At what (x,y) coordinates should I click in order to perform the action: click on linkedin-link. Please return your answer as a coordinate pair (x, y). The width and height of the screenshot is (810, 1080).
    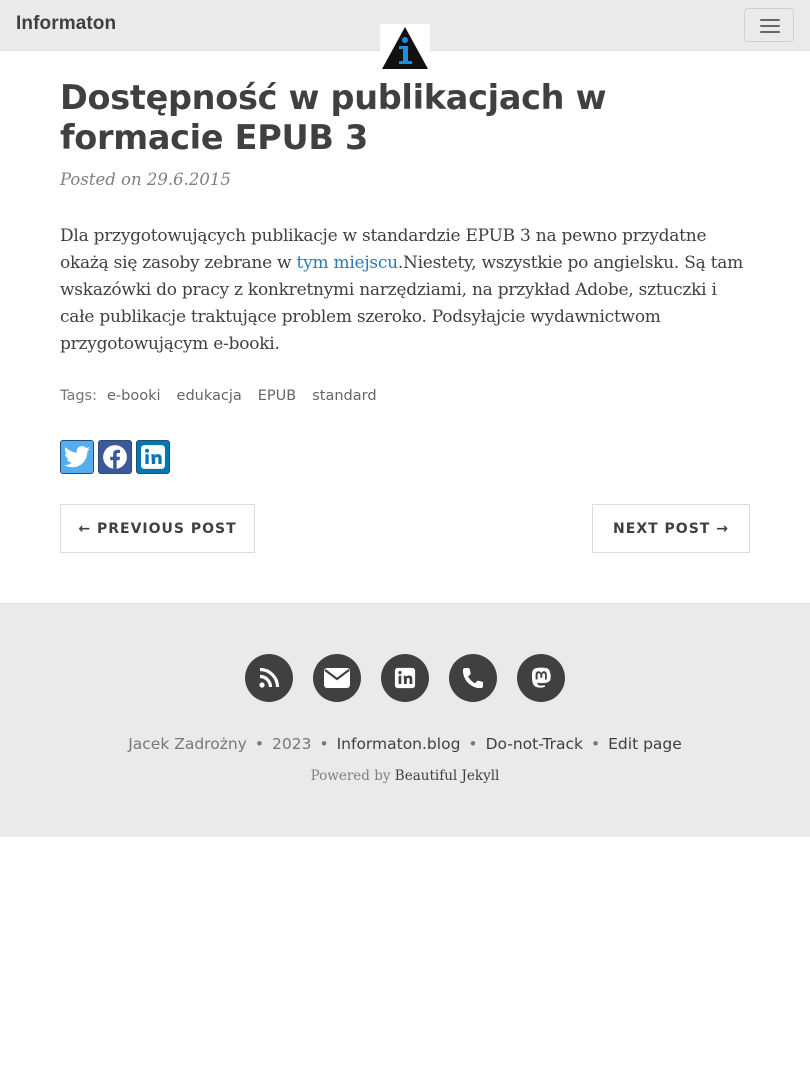
    Looking at the image, I should click on (405, 678).